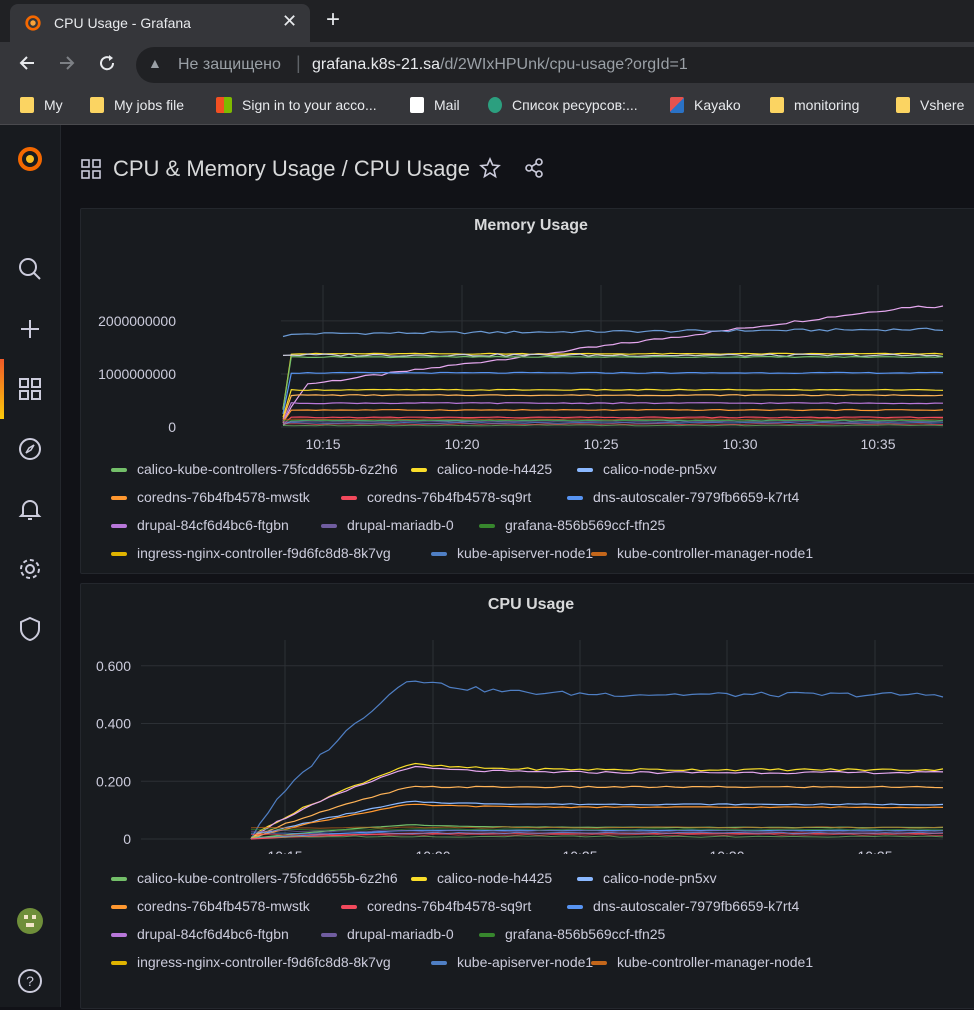 The height and width of the screenshot is (1010, 974). I want to click on star-icon, so click(490, 168).